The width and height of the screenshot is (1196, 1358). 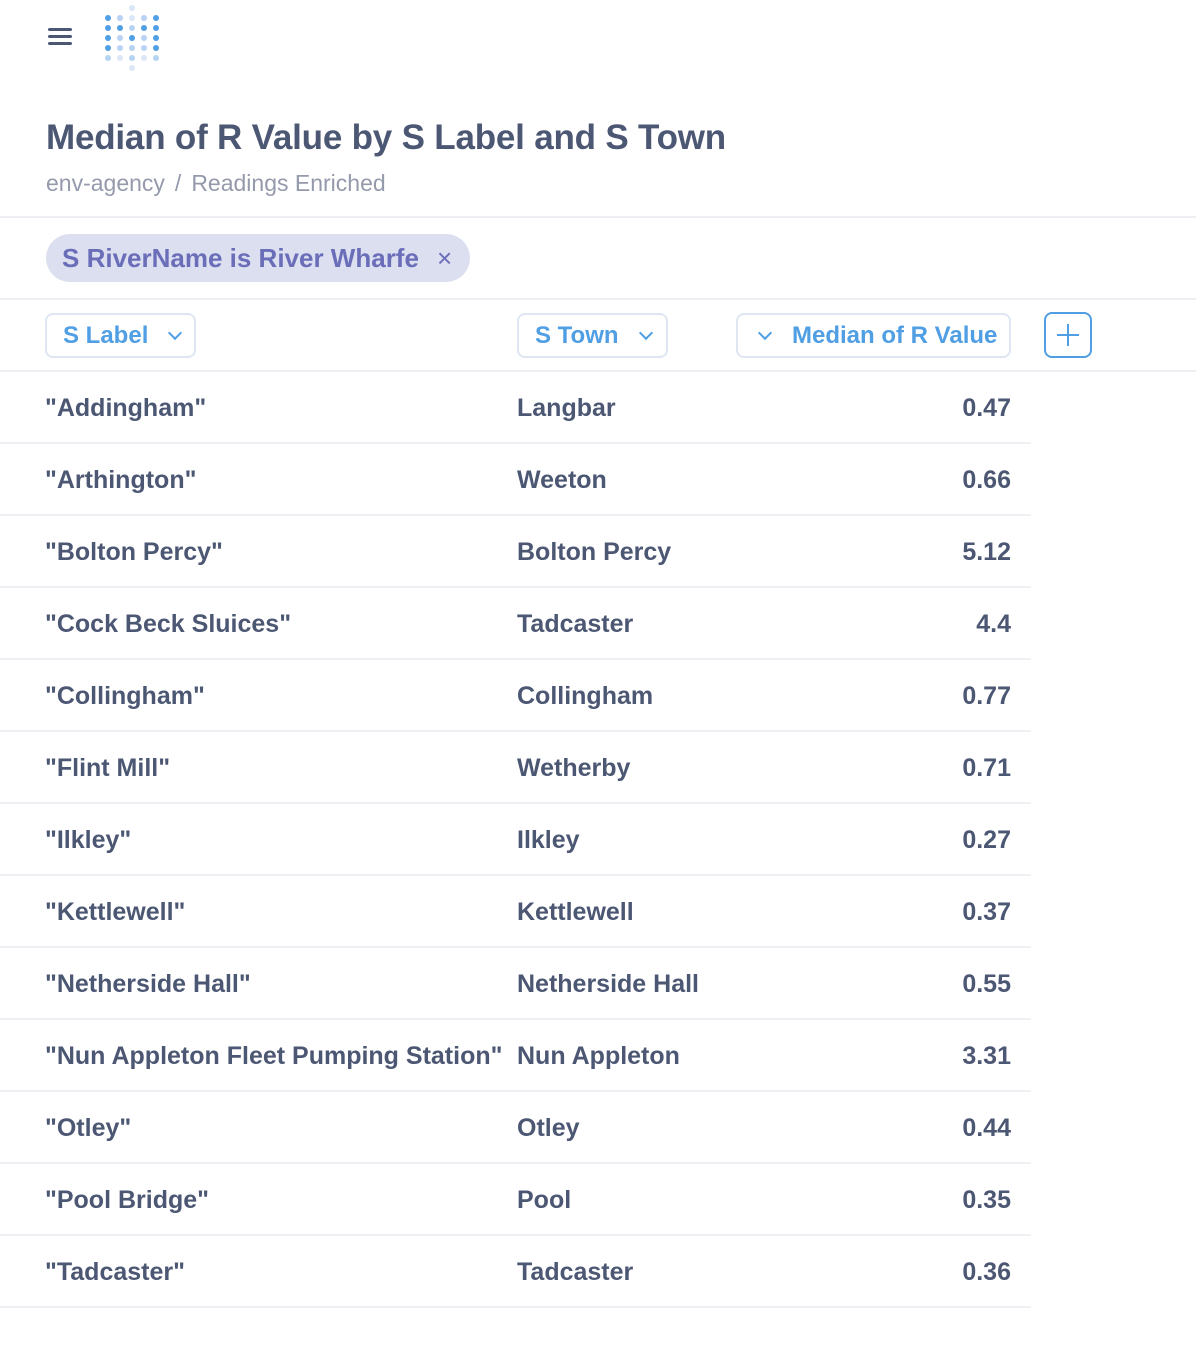 What do you see at coordinates (515, 1200) in the screenshot?
I see `table-row: "Pool Bridge" Pool 0.35` at bounding box center [515, 1200].